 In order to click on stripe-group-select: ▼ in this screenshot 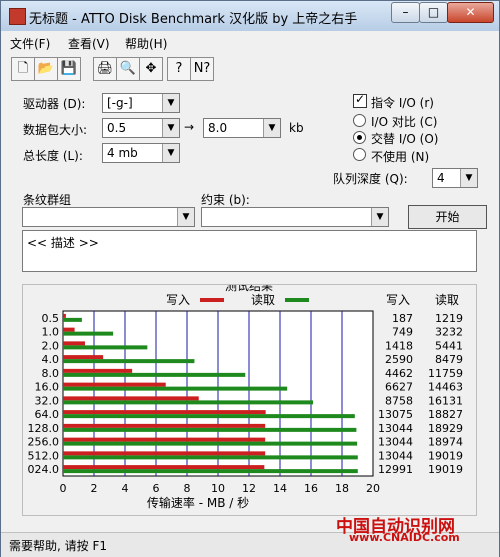, I will do `click(108, 217)`.